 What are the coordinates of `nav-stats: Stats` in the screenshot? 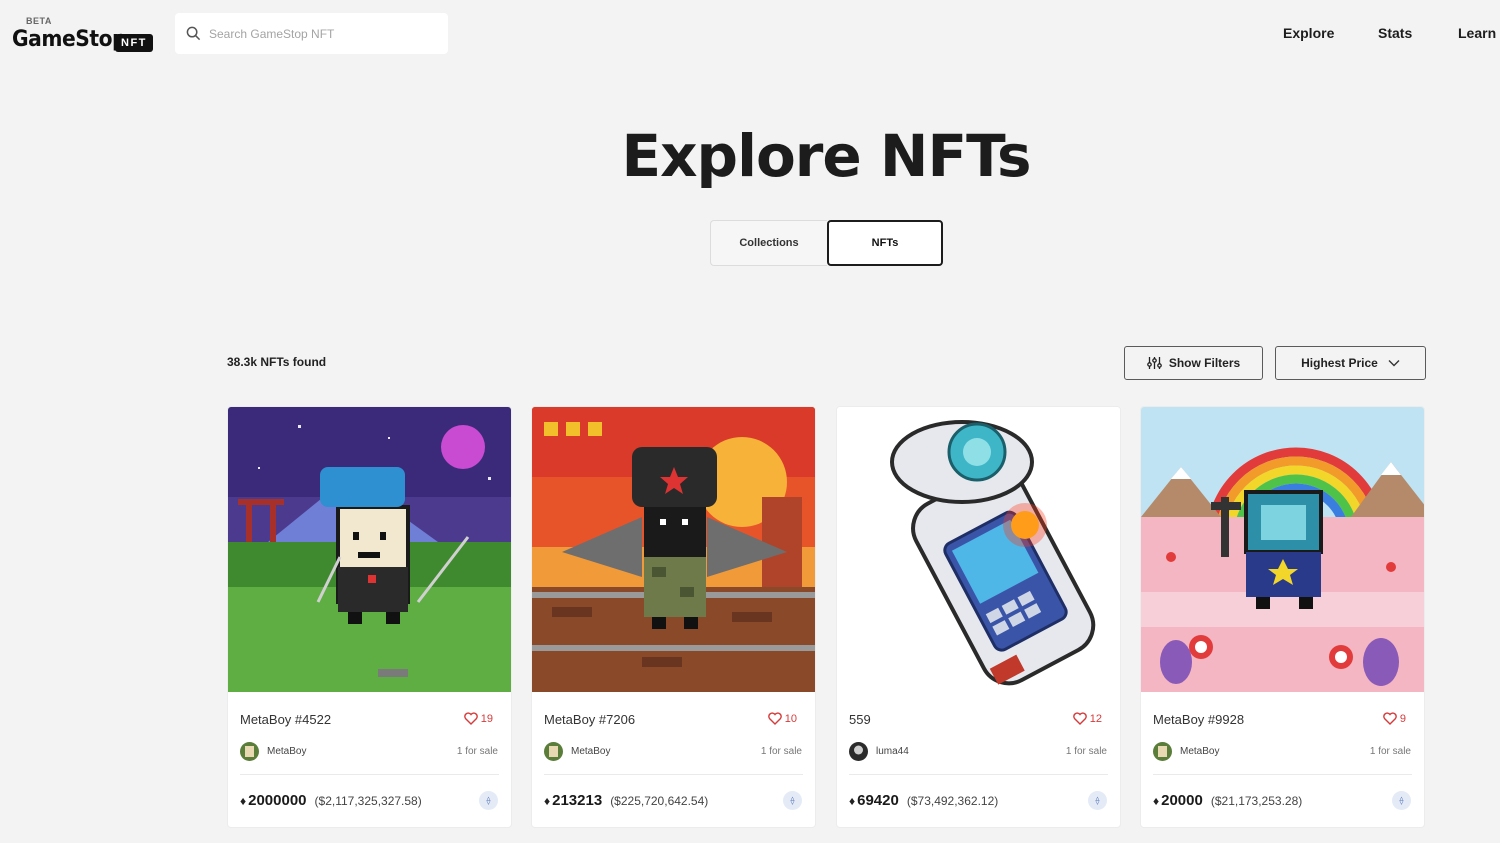 It's located at (1395, 33).